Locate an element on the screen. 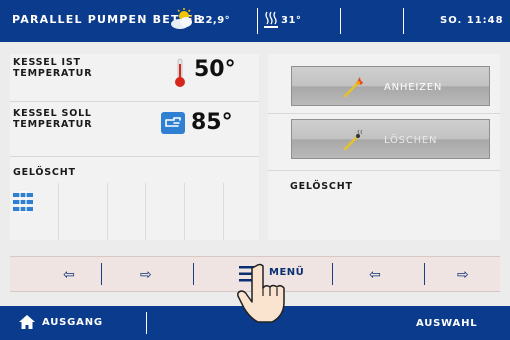 Image resolution: width=510 pixels, height=340 pixels. radiator-icon is located at coordinates (271, 19).